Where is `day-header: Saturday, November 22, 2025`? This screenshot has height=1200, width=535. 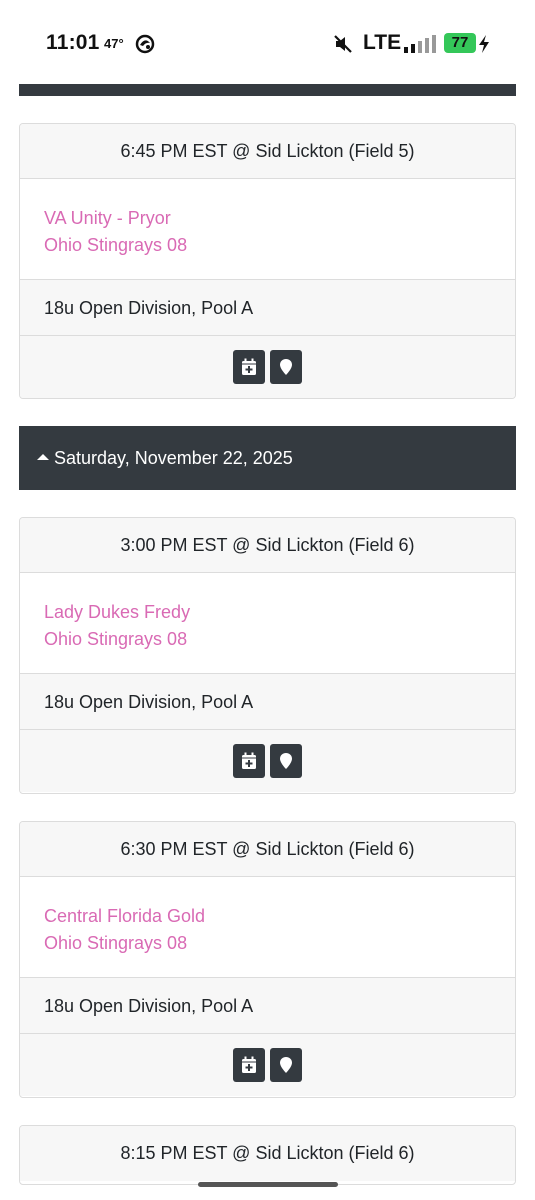
day-header: Saturday, November 22, 2025 is located at coordinates (267, 458).